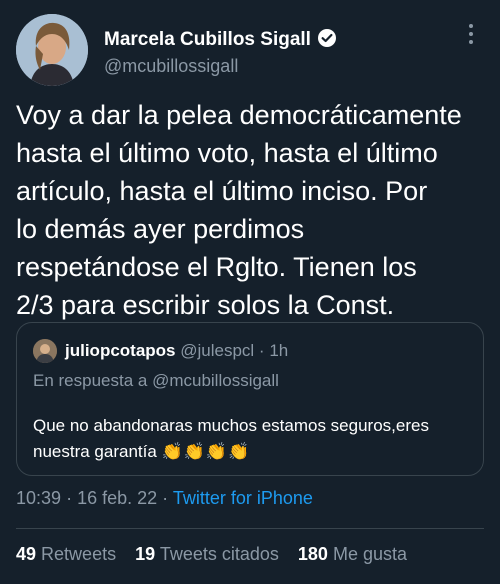  I want to click on quote-tweets-stat: 19 Tweets citados, so click(207, 554).